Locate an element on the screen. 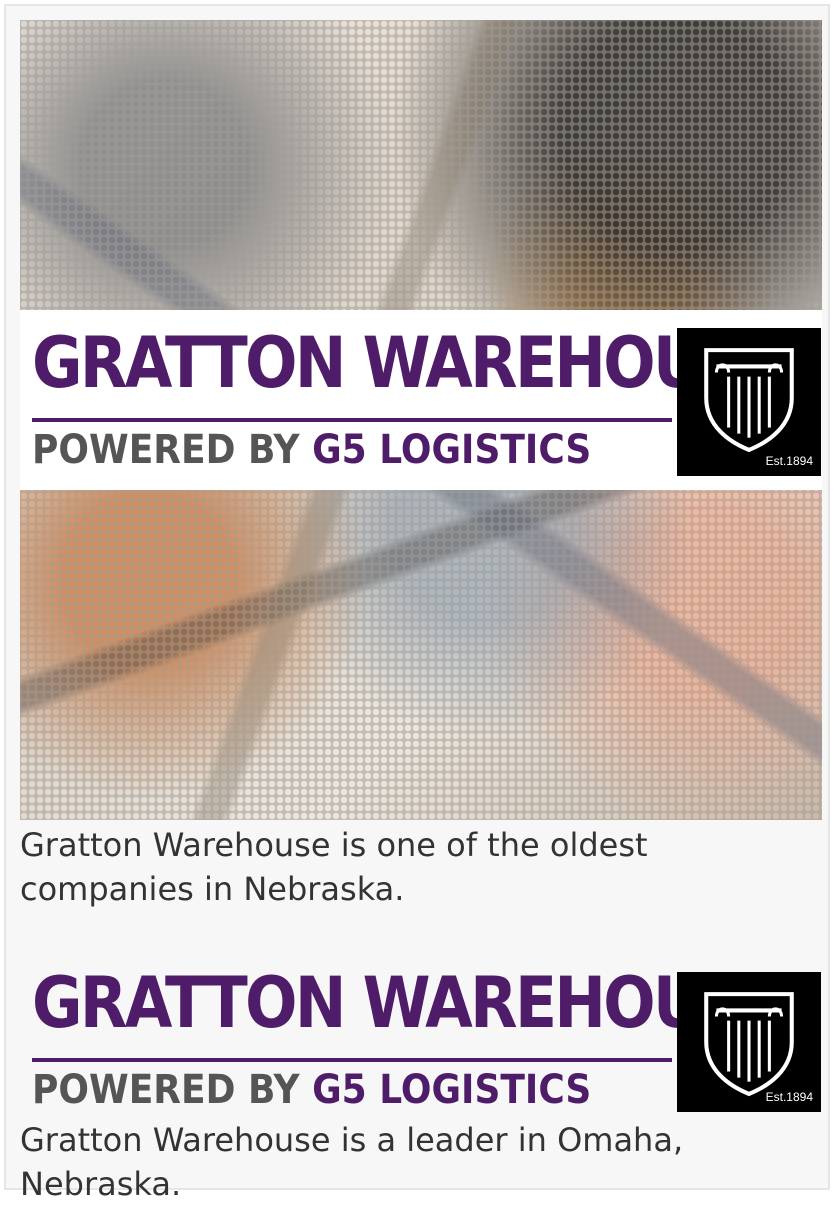  brand-subtitle-prefix: POWERED BY is located at coordinates (166, 450).